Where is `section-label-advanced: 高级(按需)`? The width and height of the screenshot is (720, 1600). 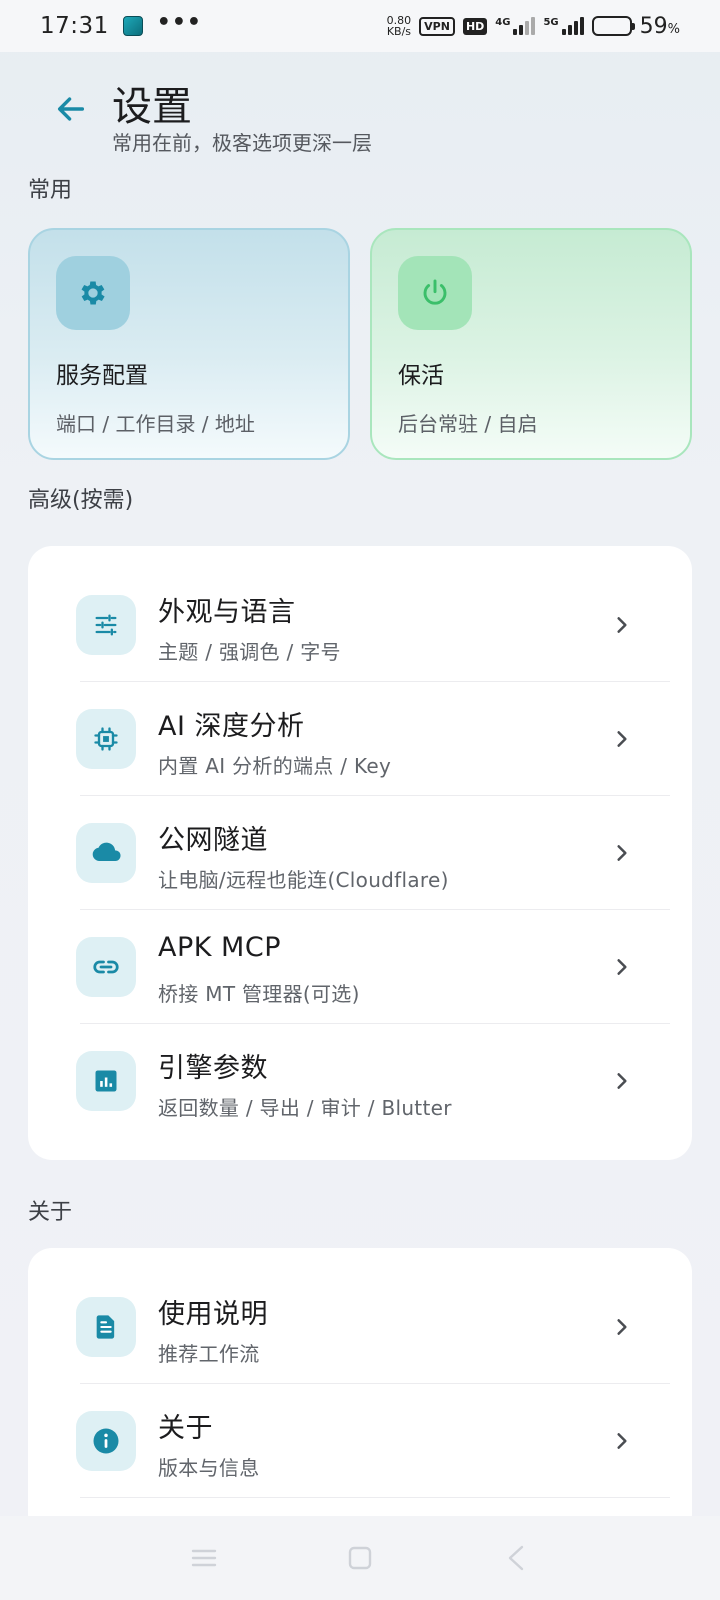 section-label-advanced: 高级(按需) is located at coordinates (81, 500).